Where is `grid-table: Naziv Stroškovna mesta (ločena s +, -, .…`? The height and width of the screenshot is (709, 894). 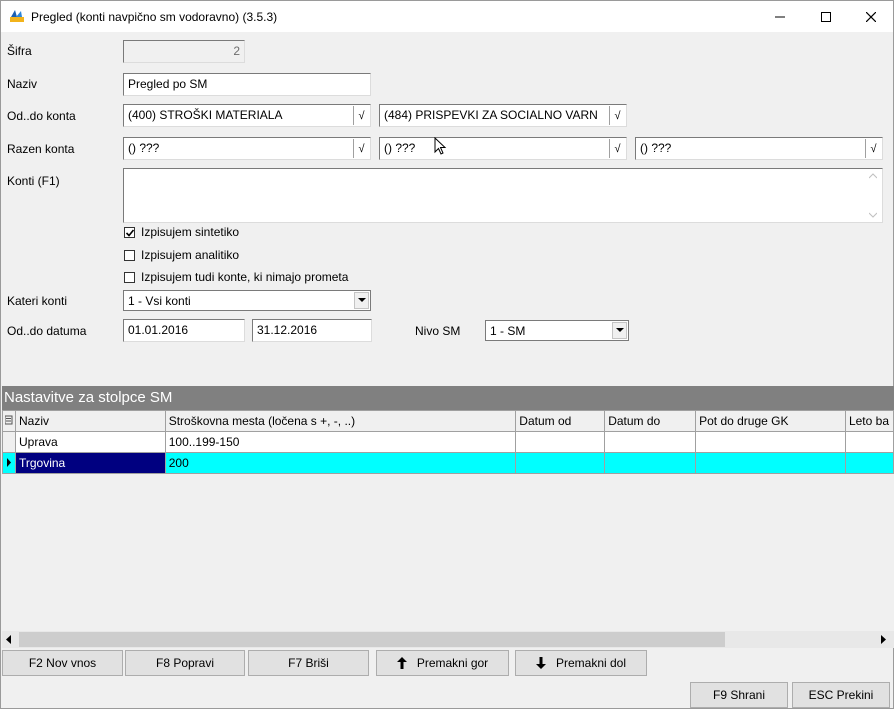 grid-table: Naziv Stroškovna mesta (ločena s +, -, .… is located at coordinates (448, 442).